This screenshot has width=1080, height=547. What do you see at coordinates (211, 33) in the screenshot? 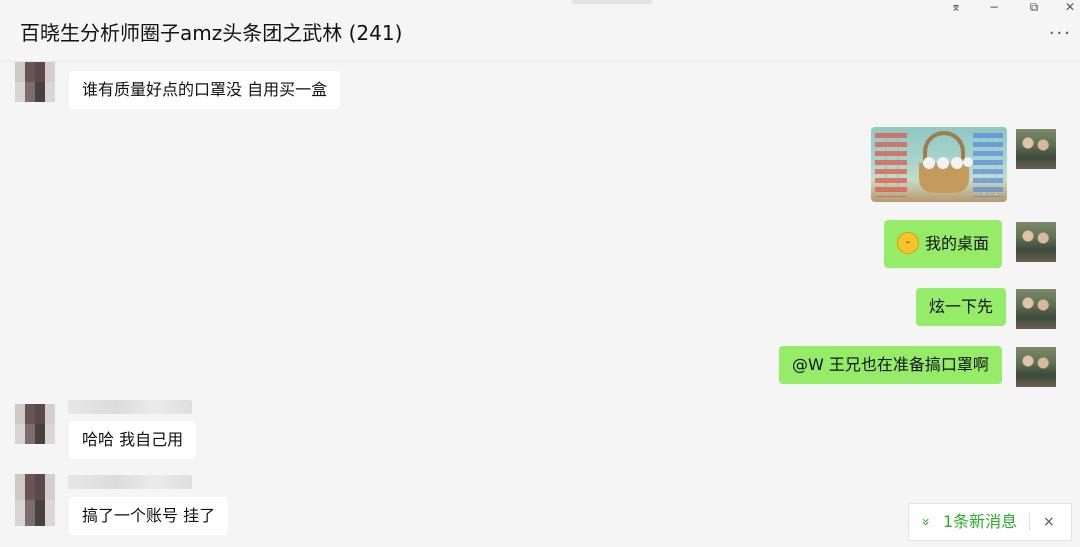
I see `chat-title: 百晓生分析师圈子amz头条团之武林 (241)` at bounding box center [211, 33].